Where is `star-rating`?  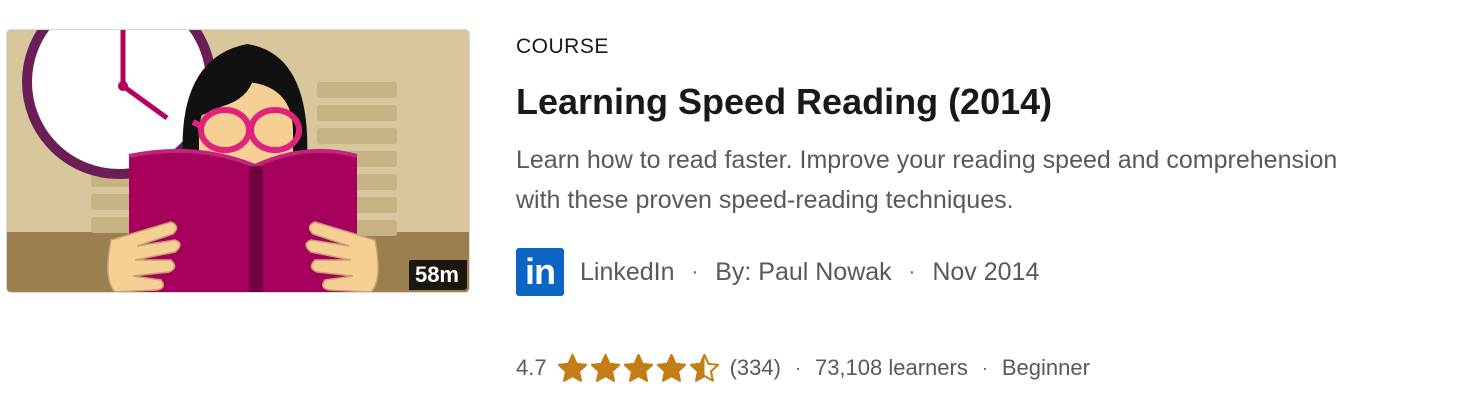
star-rating is located at coordinates (638, 368).